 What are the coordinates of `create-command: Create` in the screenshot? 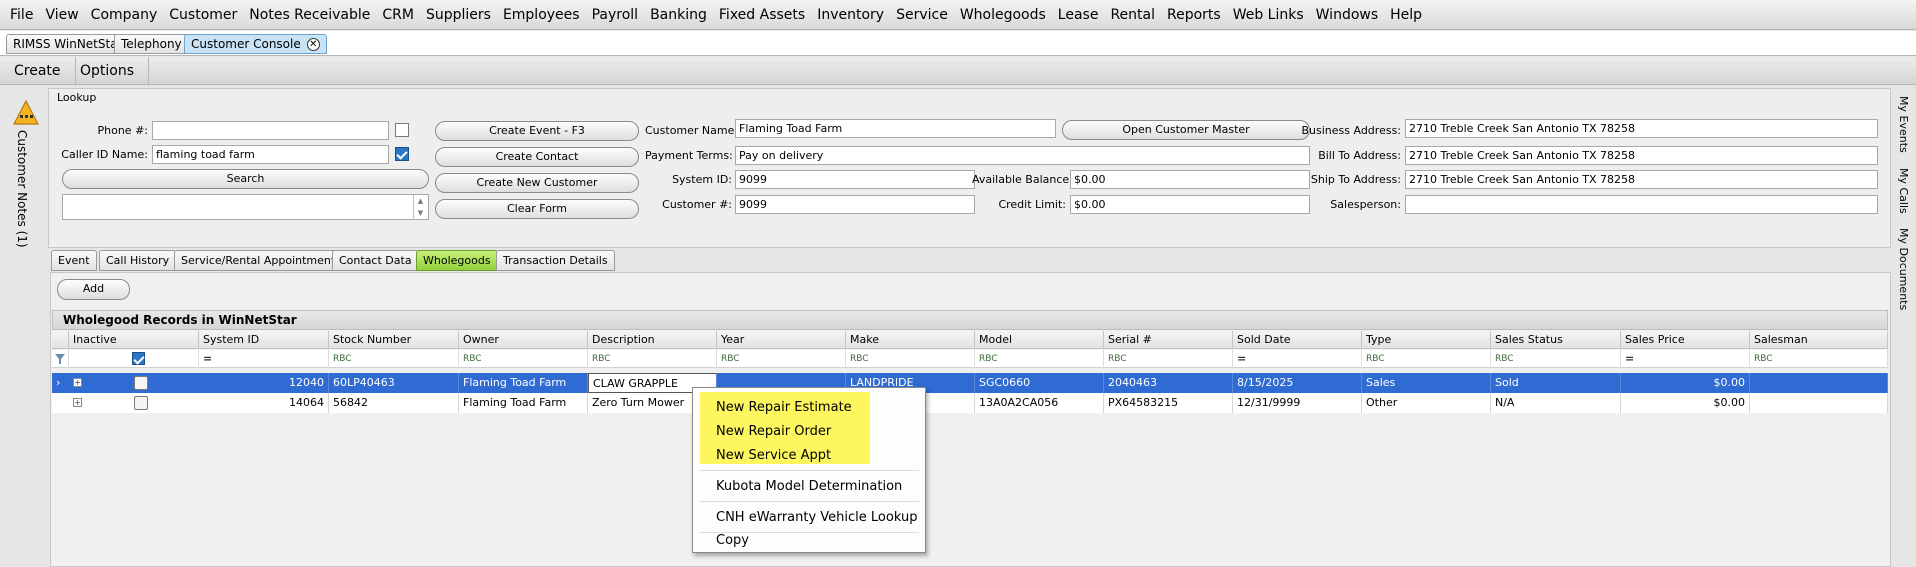 It's located at (38, 71).